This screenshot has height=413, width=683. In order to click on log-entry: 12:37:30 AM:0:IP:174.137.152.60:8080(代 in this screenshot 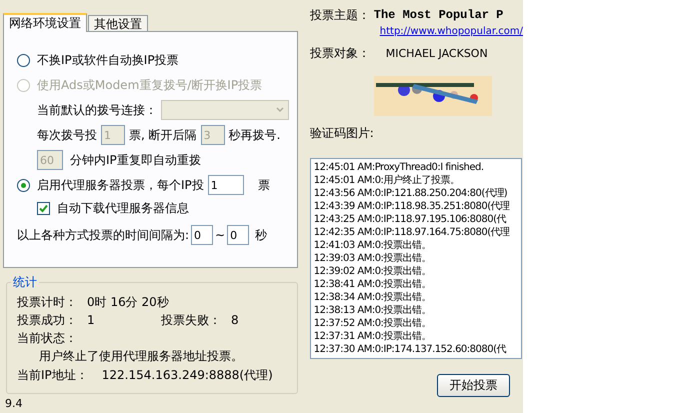, I will do `click(411, 349)`.